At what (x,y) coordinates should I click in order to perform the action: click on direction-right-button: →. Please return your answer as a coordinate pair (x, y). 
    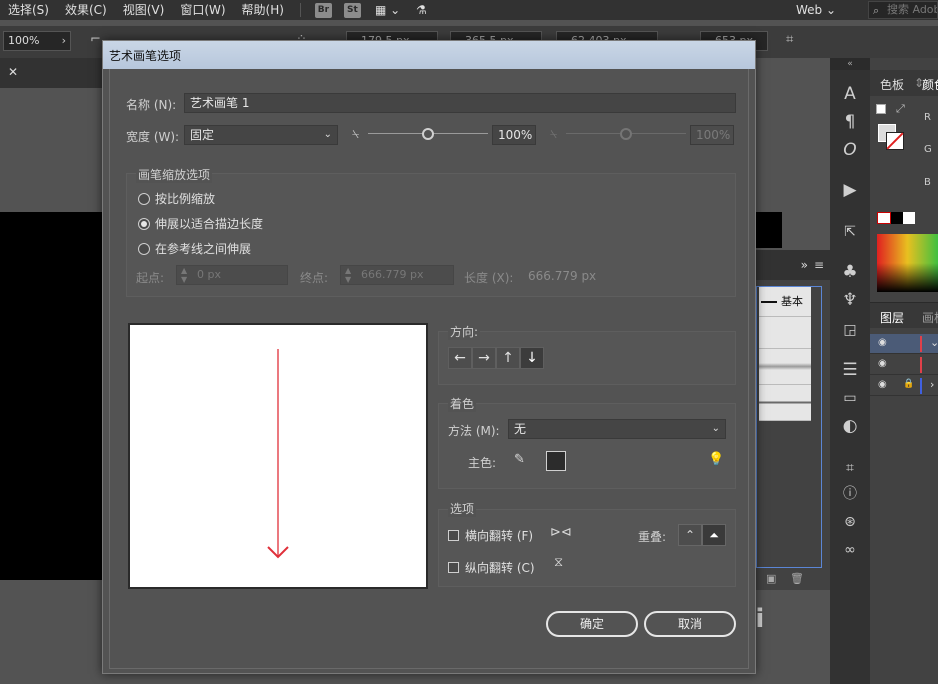
    Looking at the image, I should click on (484, 358).